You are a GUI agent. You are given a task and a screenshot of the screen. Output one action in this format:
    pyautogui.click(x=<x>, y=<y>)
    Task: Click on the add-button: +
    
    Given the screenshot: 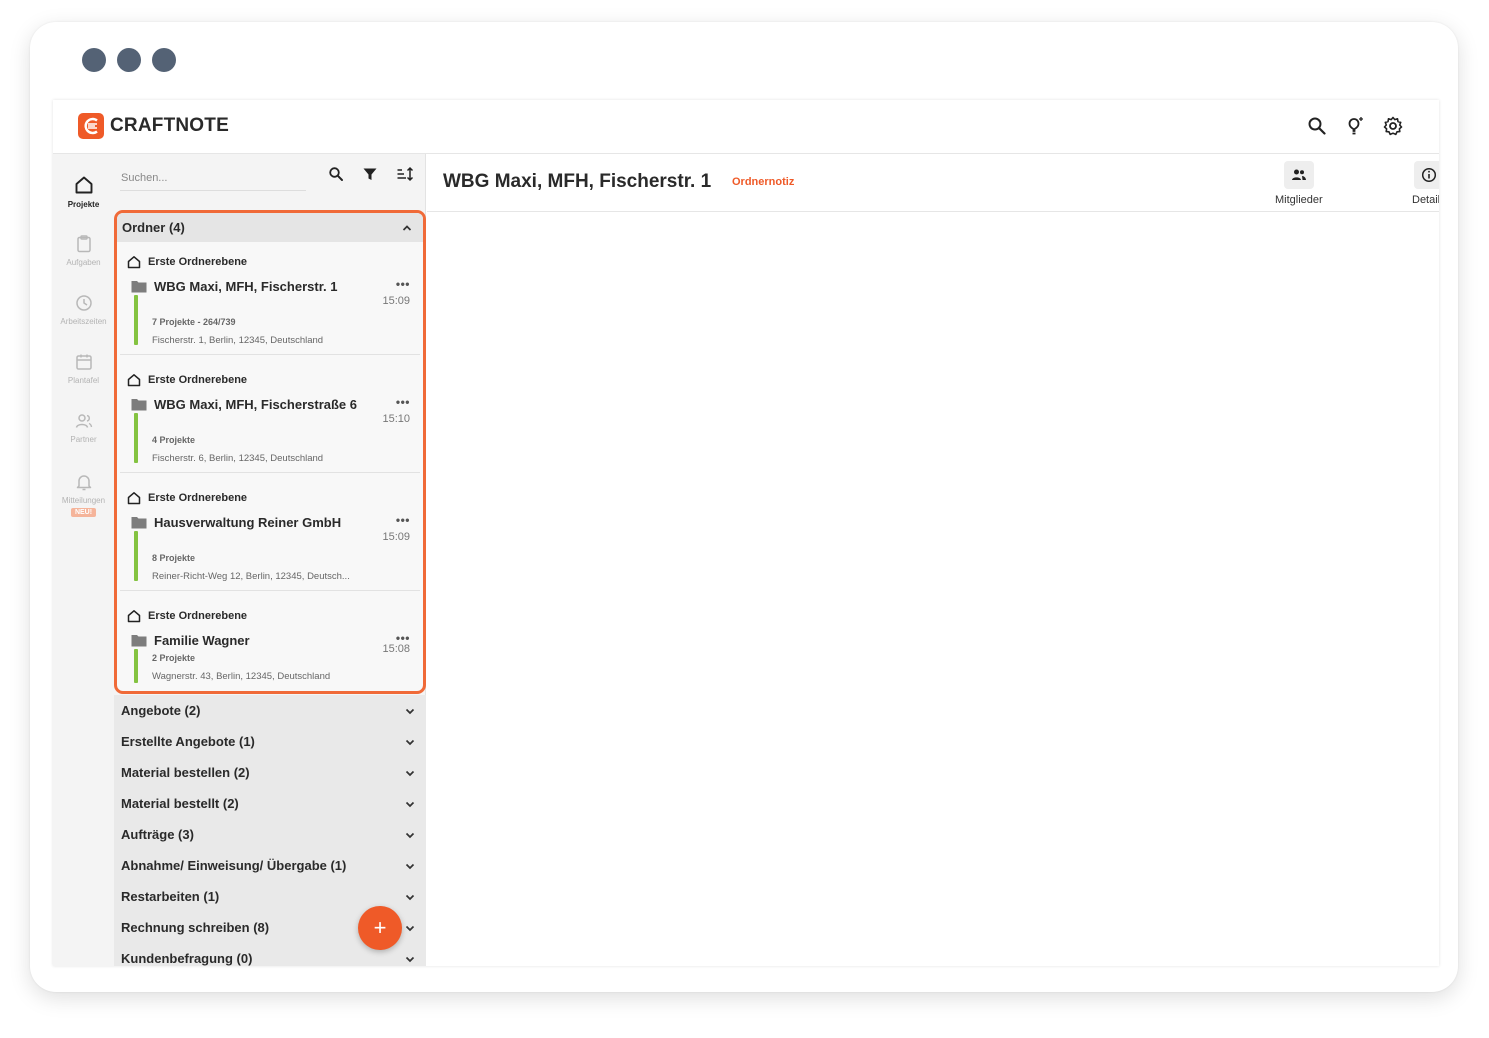 What is the action you would take?
    pyautogui.click(x=380, y=928)
    